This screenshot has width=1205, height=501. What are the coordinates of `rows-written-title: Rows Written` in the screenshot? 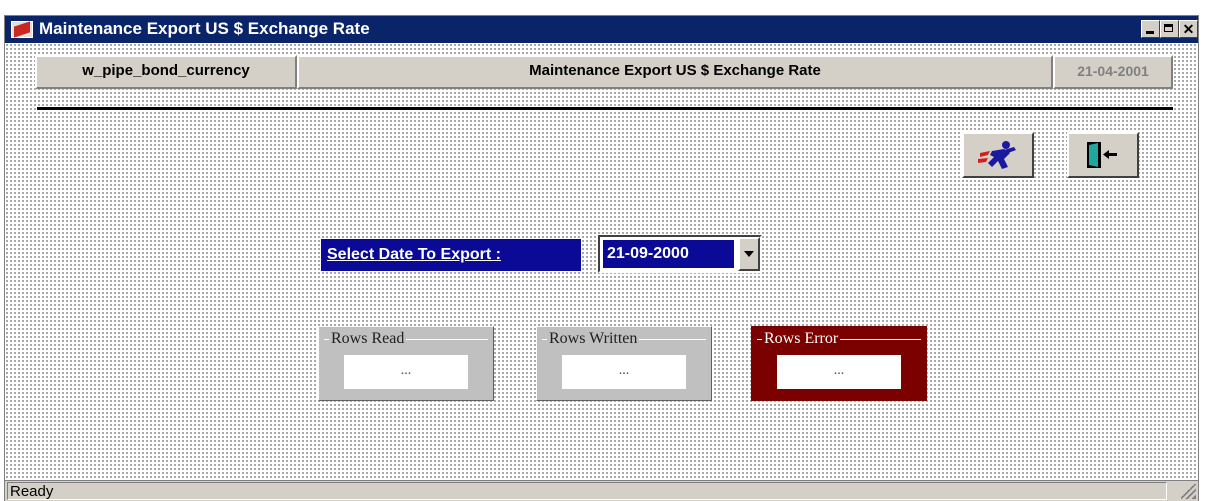 It's located at (593, 339).